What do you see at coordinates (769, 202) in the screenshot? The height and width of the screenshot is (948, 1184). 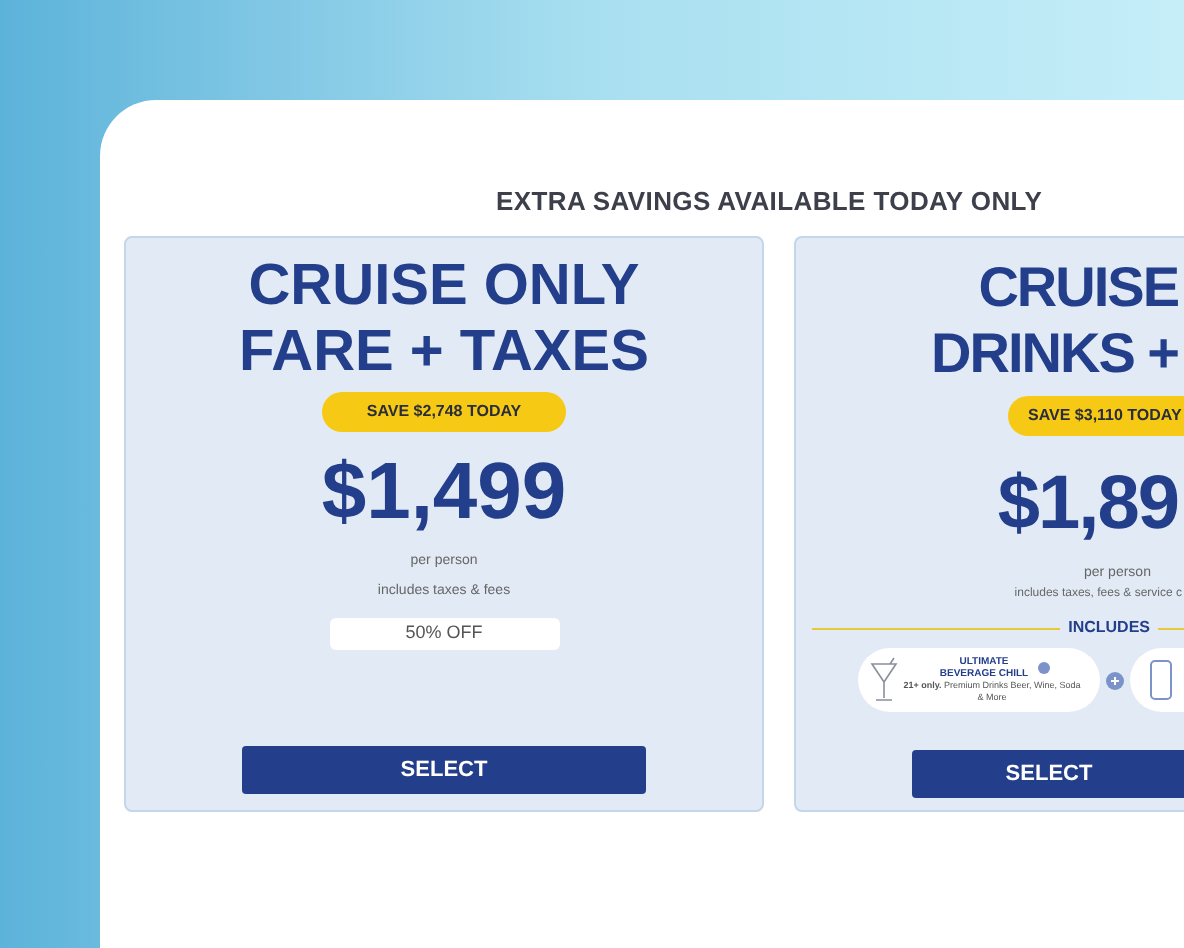 I see `section-heading: EXTRA SAVINGS AVAILABLE TODAY ONLY` at bounding box center [769, 202].